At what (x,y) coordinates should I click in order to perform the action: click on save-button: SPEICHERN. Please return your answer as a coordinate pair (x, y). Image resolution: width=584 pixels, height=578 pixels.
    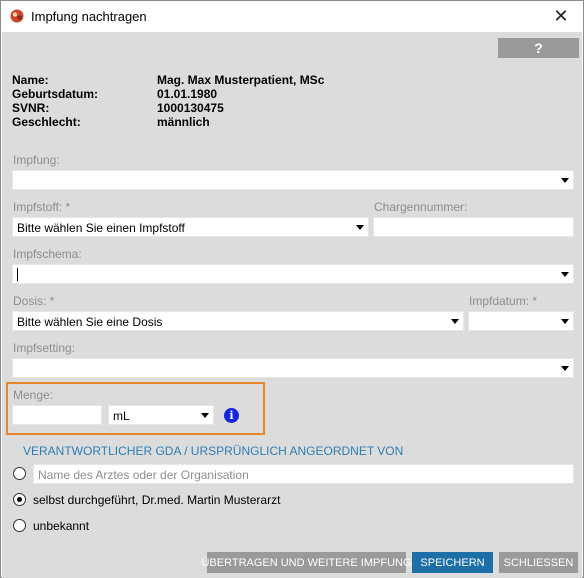
    Looking at the image, I should click on (452, 562).